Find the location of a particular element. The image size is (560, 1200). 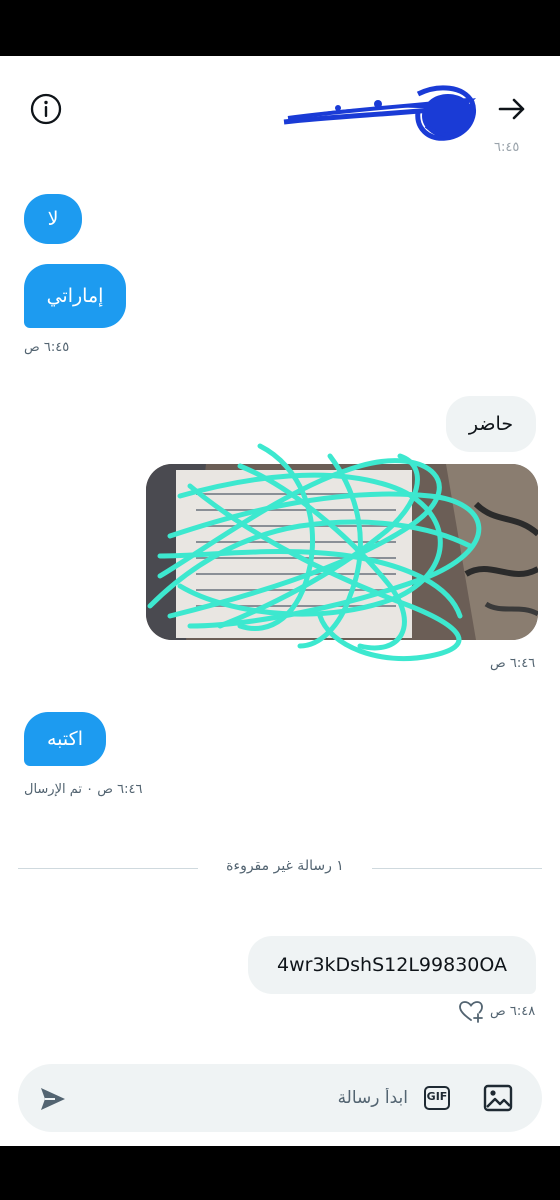

status-bar is located at coordinates (280, 28).